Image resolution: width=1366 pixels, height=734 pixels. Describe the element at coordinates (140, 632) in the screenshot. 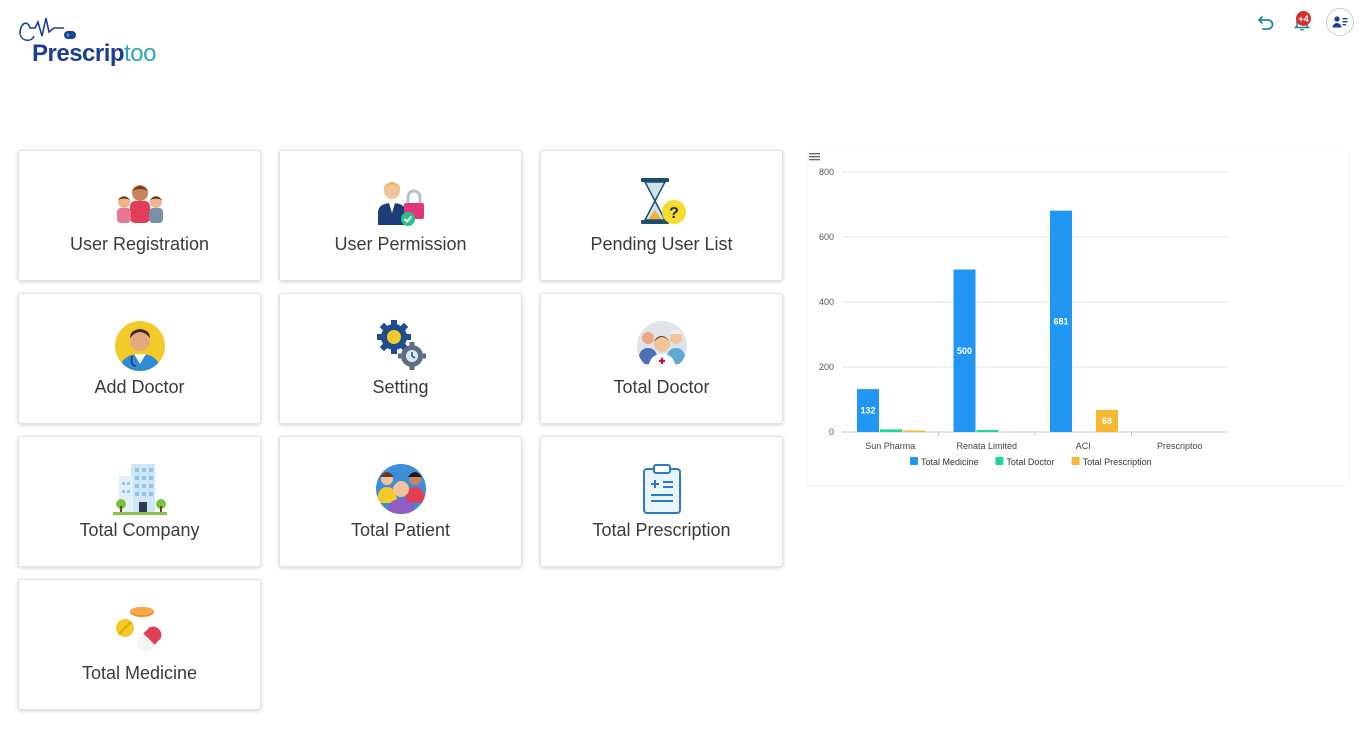

I see `pills-icon` at that location.